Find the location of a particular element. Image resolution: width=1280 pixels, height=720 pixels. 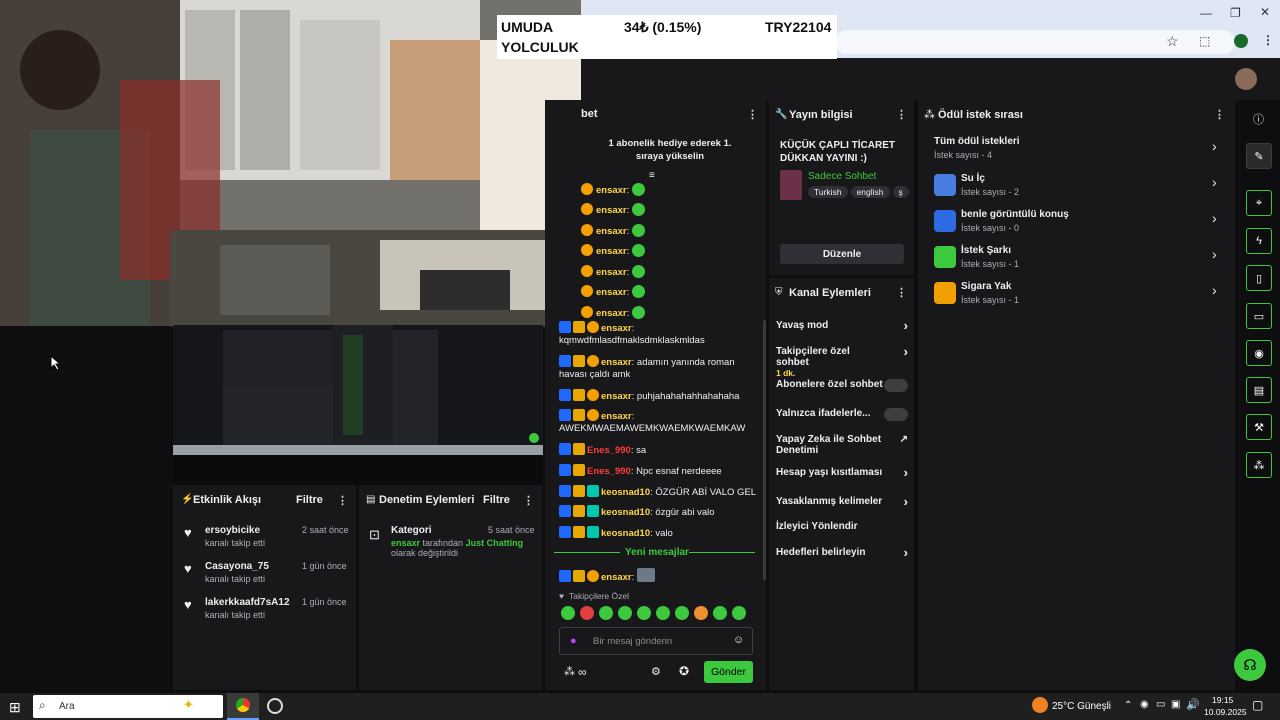

category-link: Sadece Sohbet is located at coordinates (842, 176).